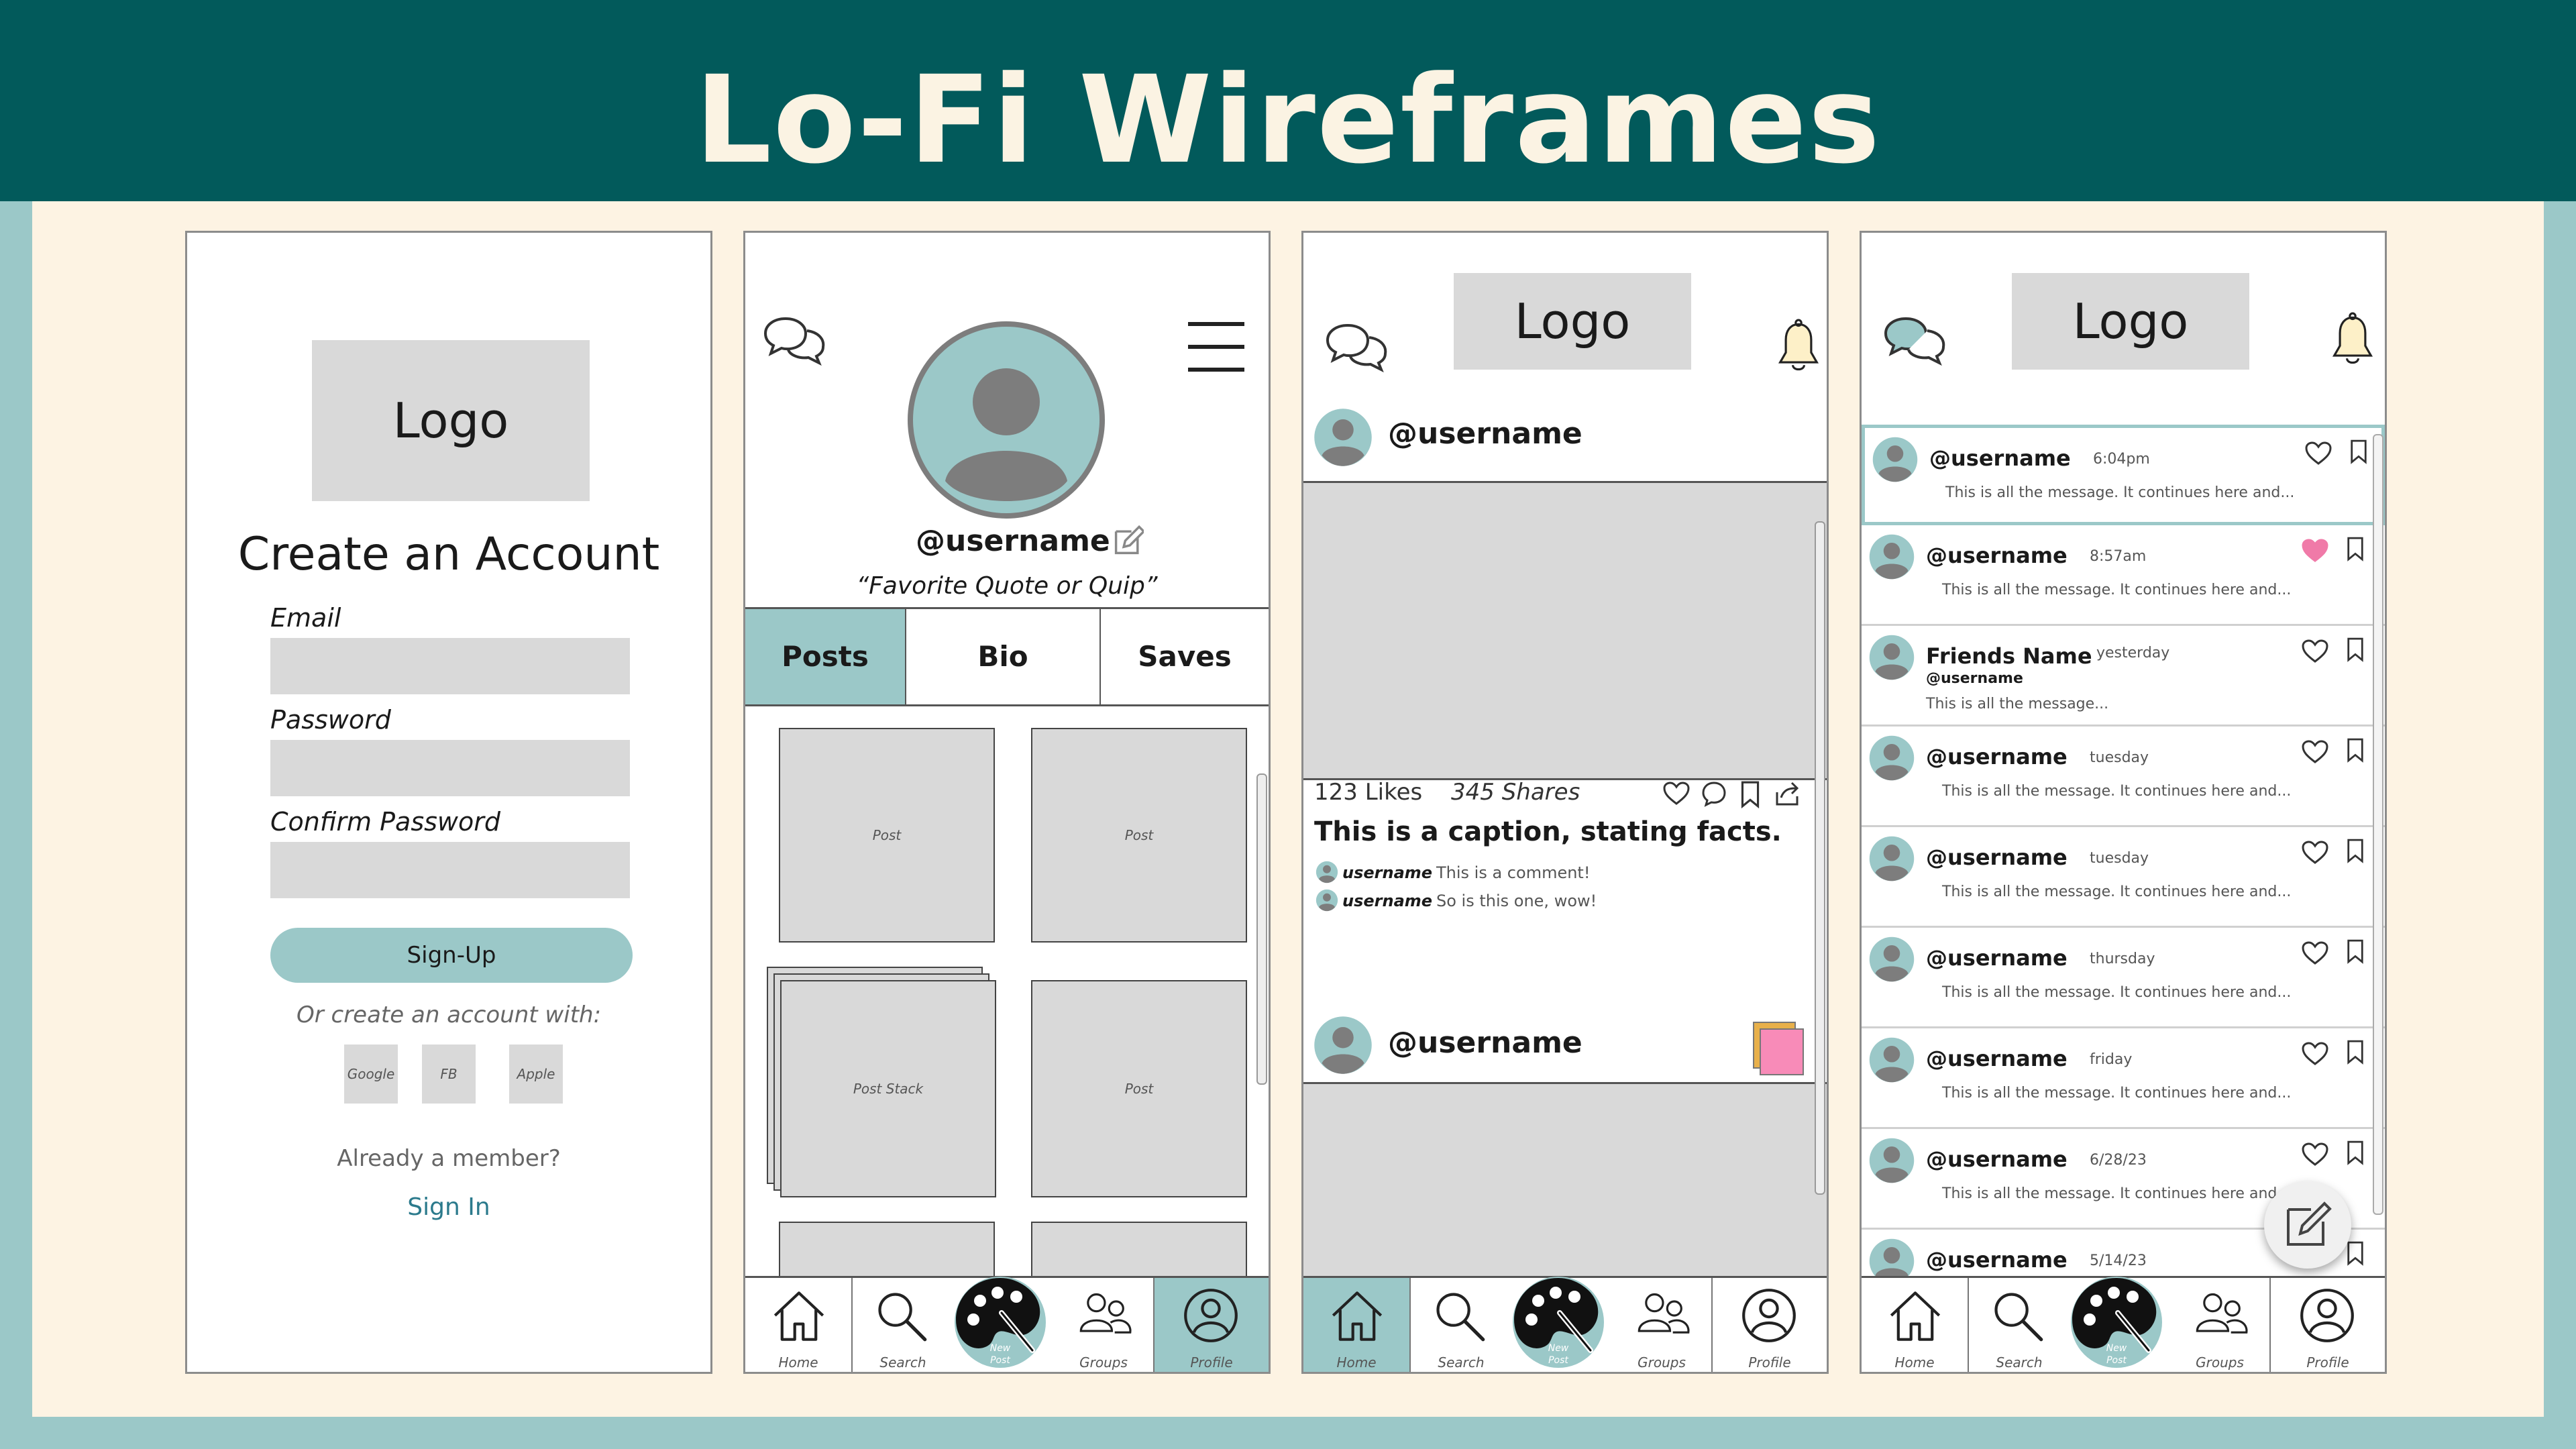  Describe the element at coordinates (1216, 347) in the screenshot. I see `menu-icon` at that location.